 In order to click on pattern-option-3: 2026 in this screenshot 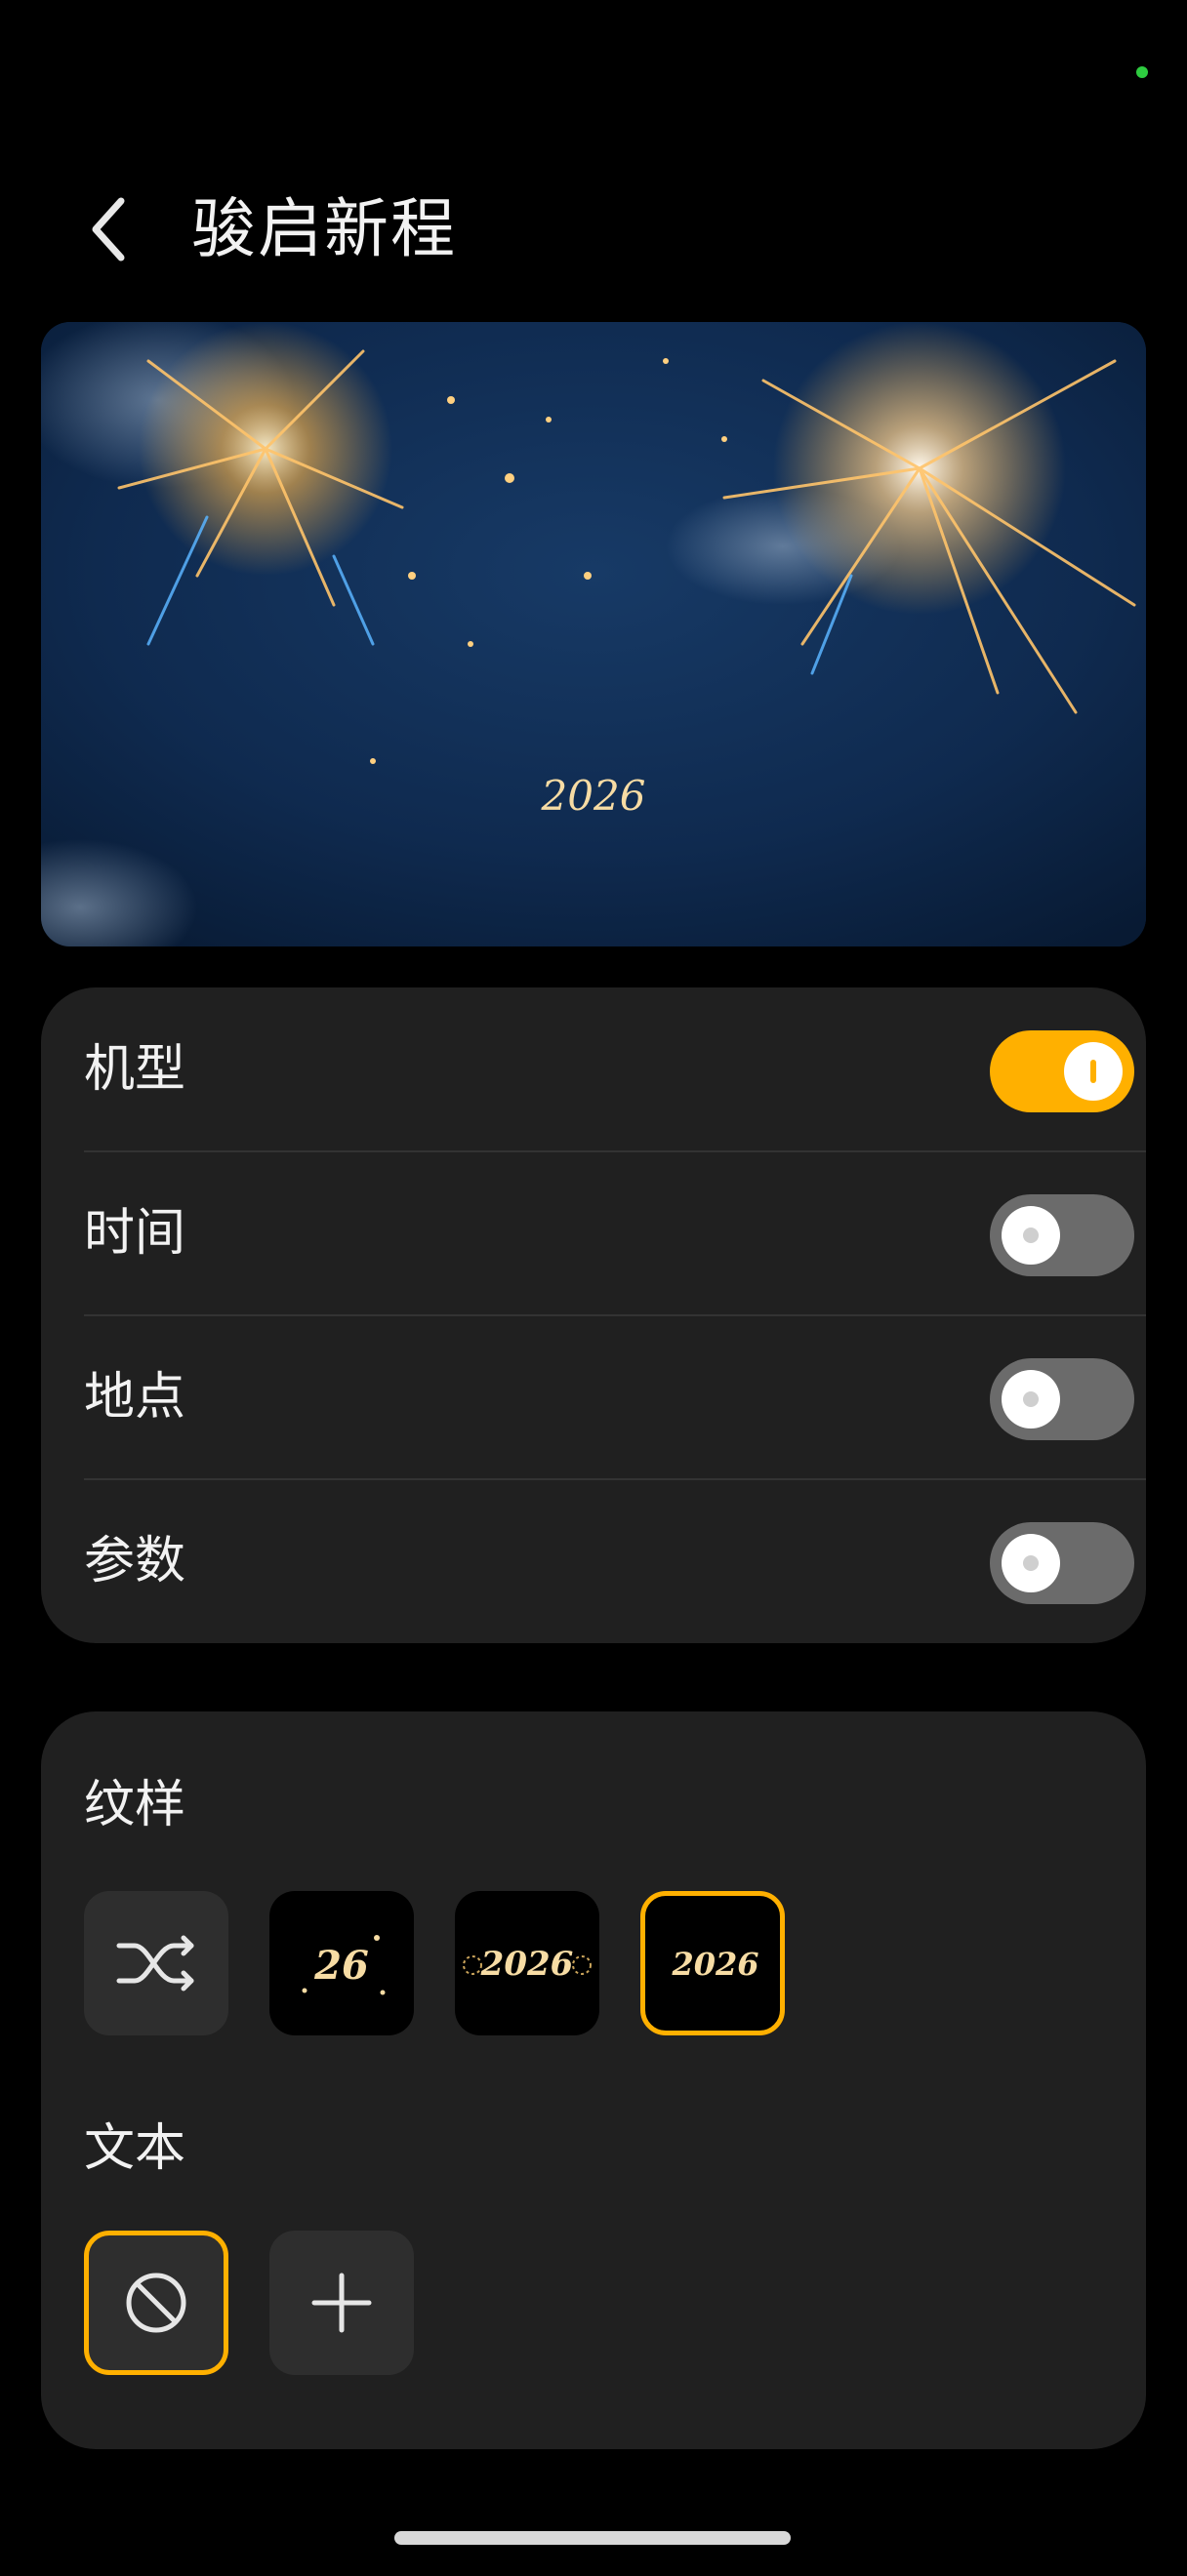, I will do `click(527, 1963)`.